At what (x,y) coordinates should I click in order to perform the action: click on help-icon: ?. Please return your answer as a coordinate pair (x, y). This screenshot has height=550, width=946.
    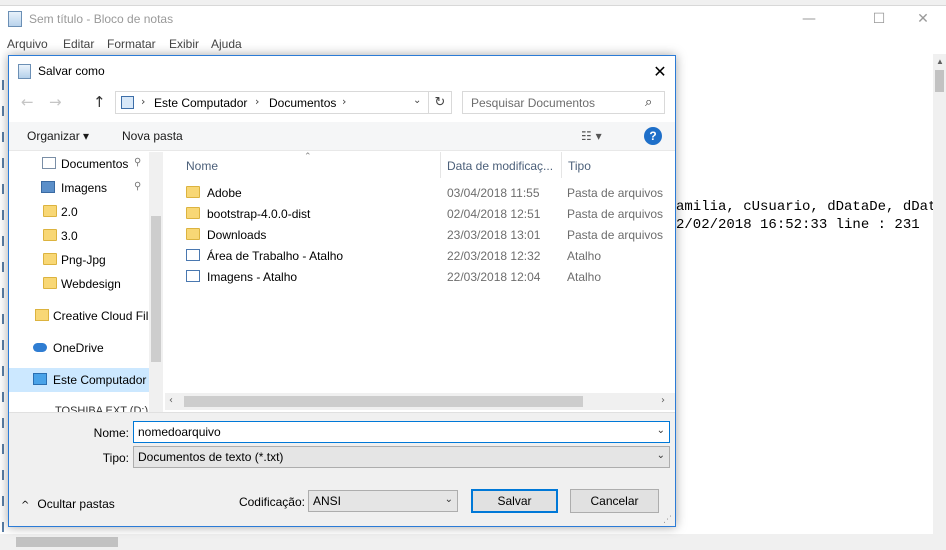
    Looking at the image, I should click on (653, 136).